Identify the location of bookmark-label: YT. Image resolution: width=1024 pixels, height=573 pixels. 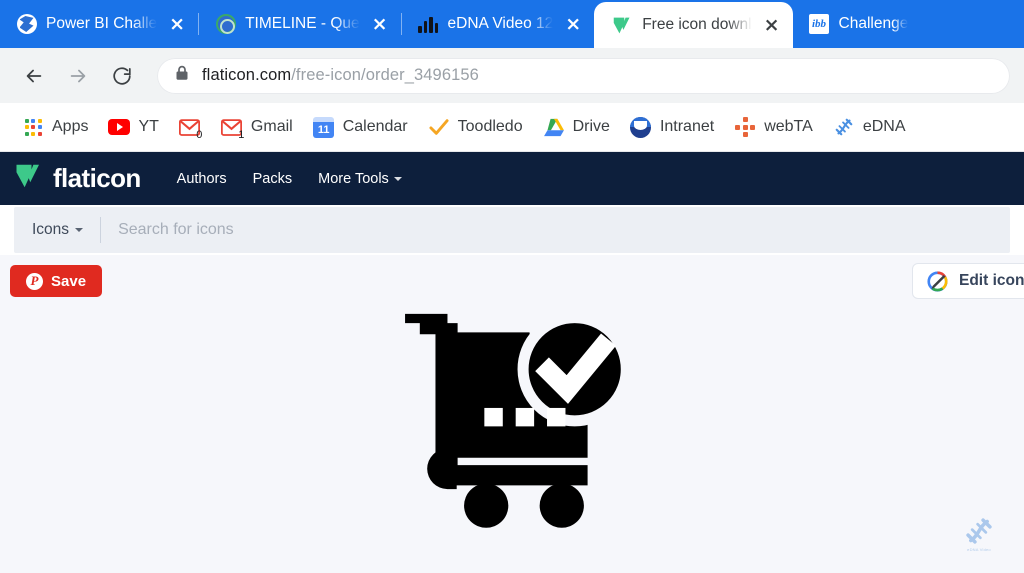
(148, 126).